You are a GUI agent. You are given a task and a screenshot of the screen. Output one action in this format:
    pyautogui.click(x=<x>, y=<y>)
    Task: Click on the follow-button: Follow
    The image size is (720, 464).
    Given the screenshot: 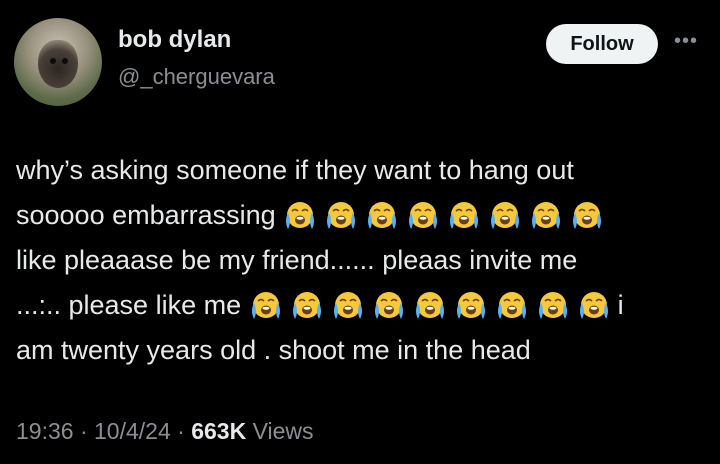 What is the action you would take?
    pyautogui.click(x=602, y=44)
    